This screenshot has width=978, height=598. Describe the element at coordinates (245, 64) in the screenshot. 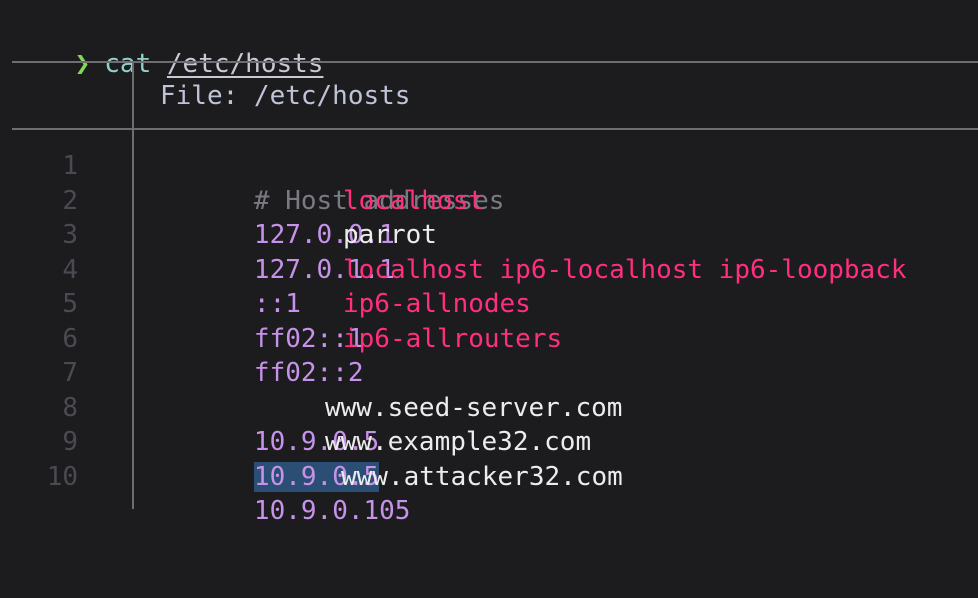

I see `command-argument-path: /etc/hosts` at that location.